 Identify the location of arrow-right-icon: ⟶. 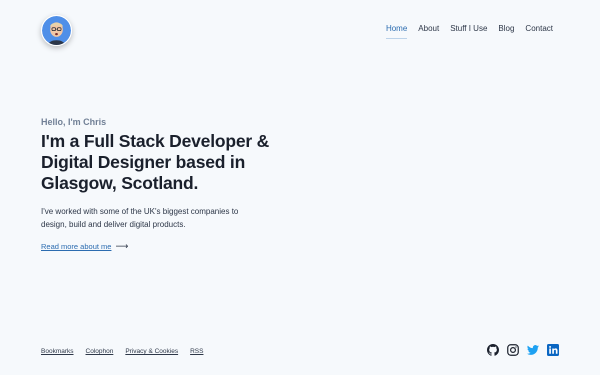
(122, 246).